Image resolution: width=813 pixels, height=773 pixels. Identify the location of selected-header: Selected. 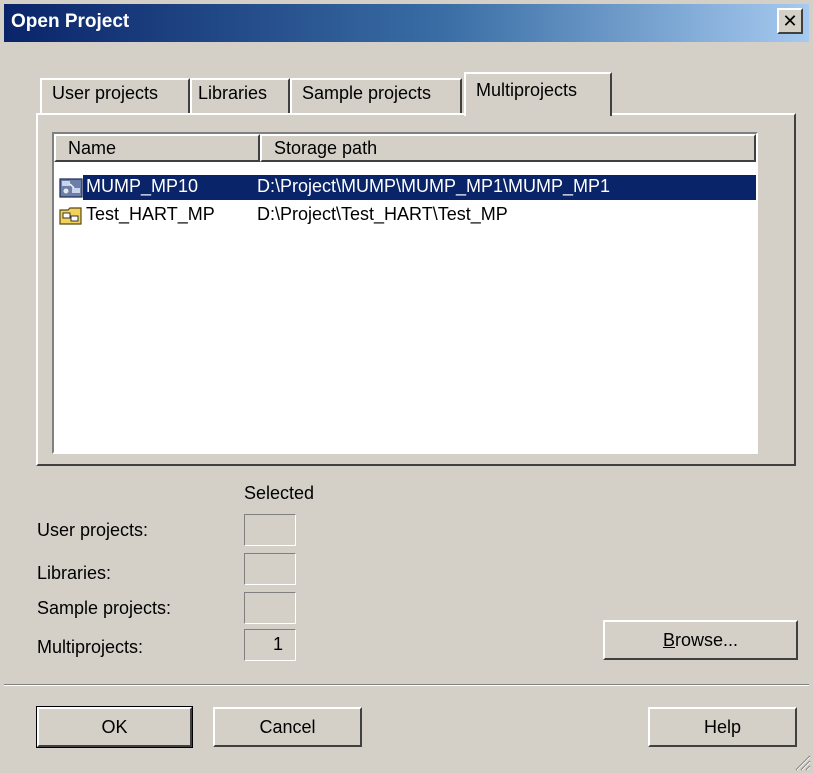
(279, 493).